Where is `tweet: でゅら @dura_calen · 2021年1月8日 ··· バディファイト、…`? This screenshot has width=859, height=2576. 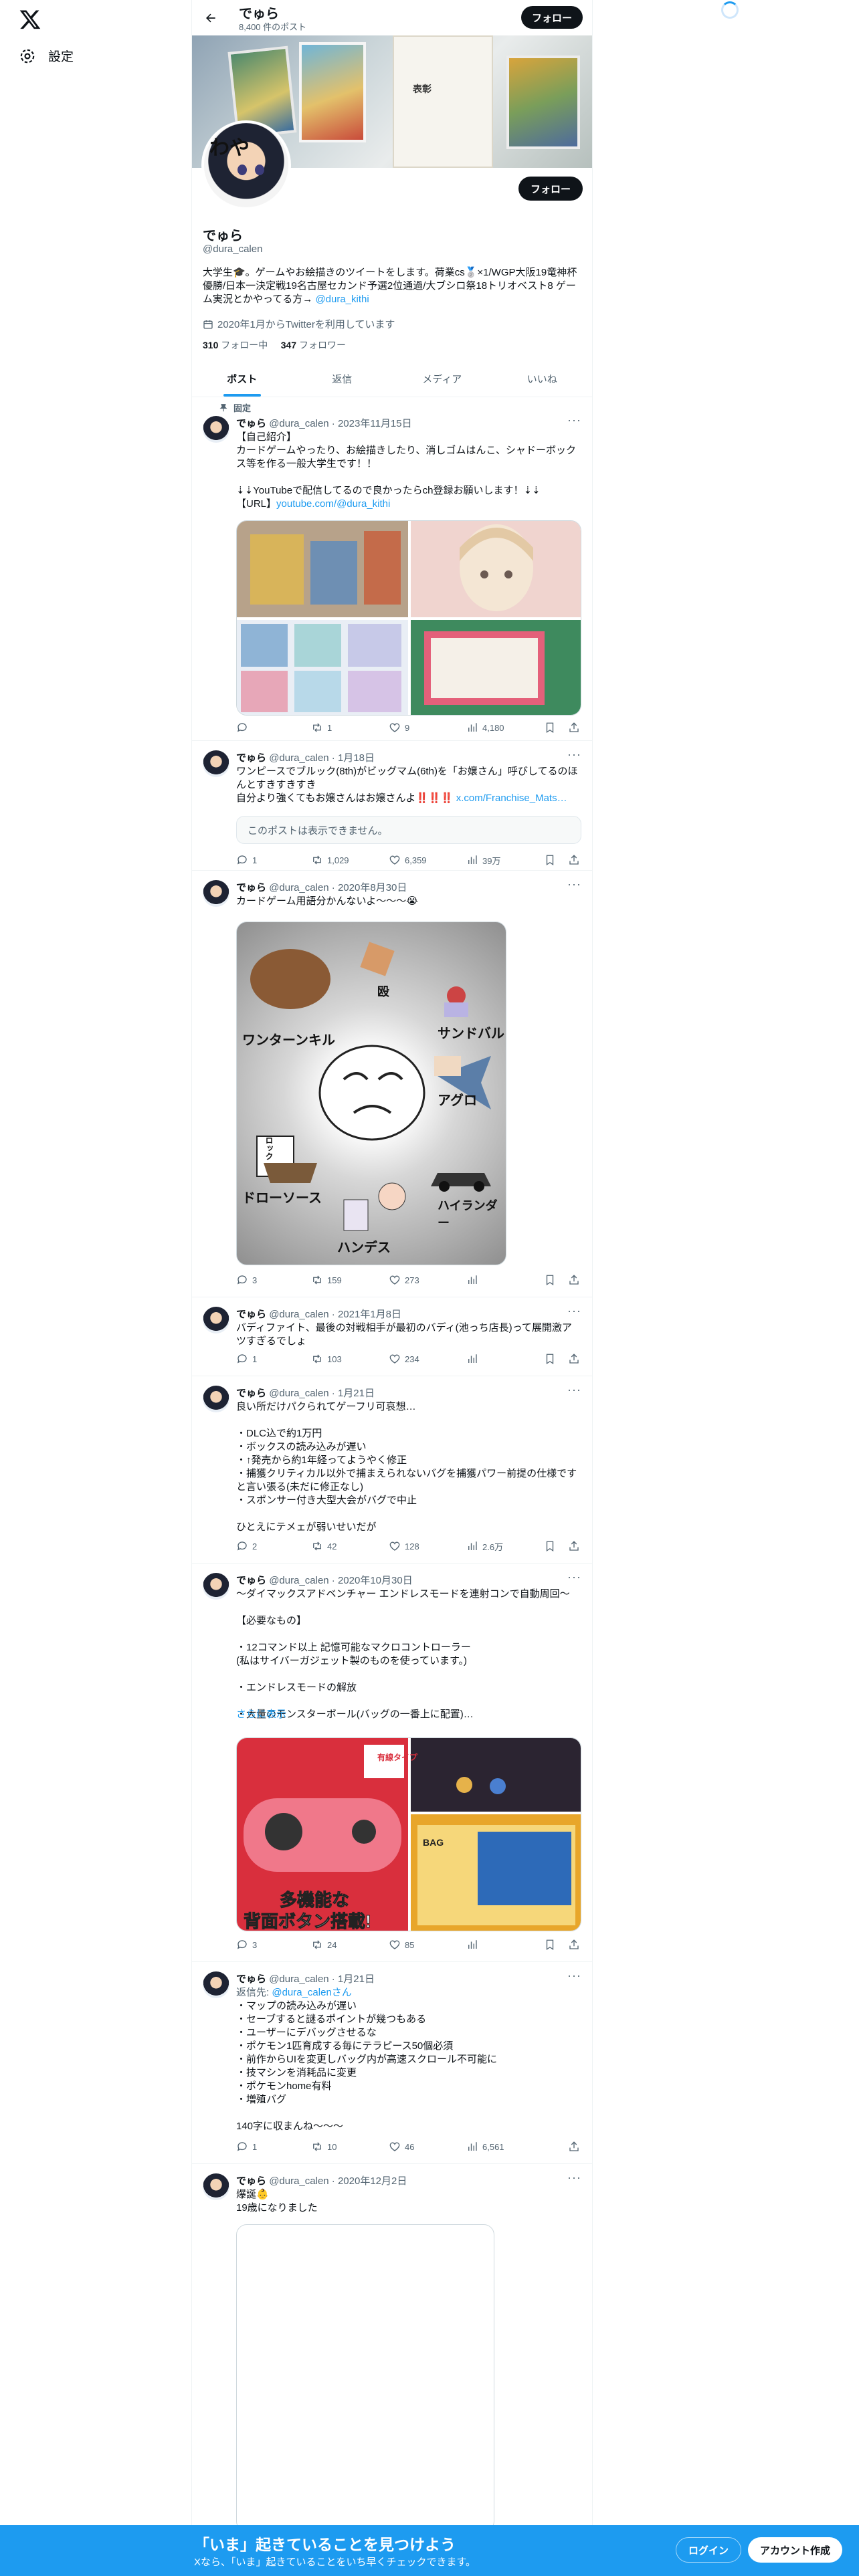
tweet: でゅら @dura_calen · 2021年1月8日 ··· バディファイト、… is located at coordinates (392, 1336).